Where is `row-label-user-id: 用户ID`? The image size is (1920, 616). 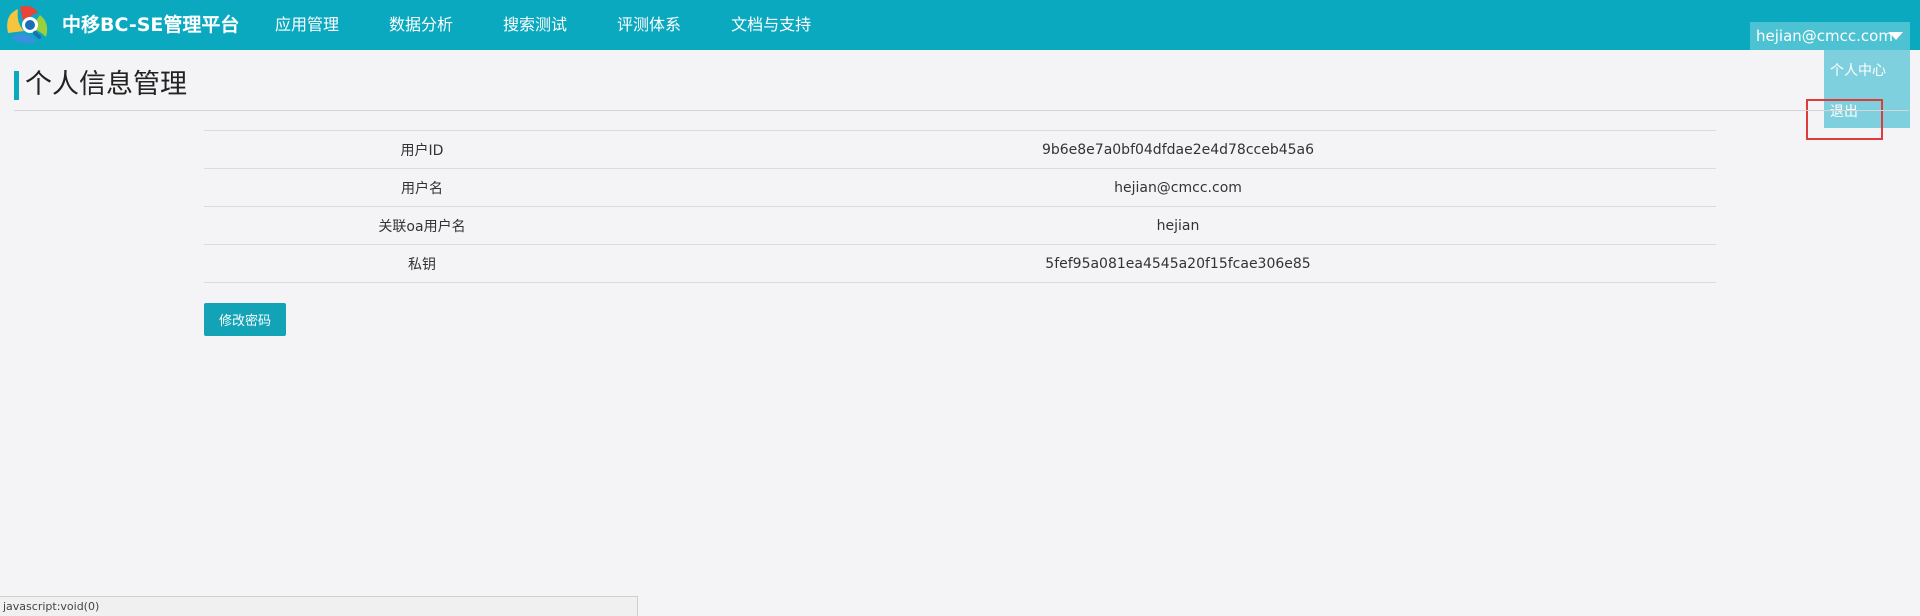 row-label-user-id: 用户ID is located at coordinates (422, 149).